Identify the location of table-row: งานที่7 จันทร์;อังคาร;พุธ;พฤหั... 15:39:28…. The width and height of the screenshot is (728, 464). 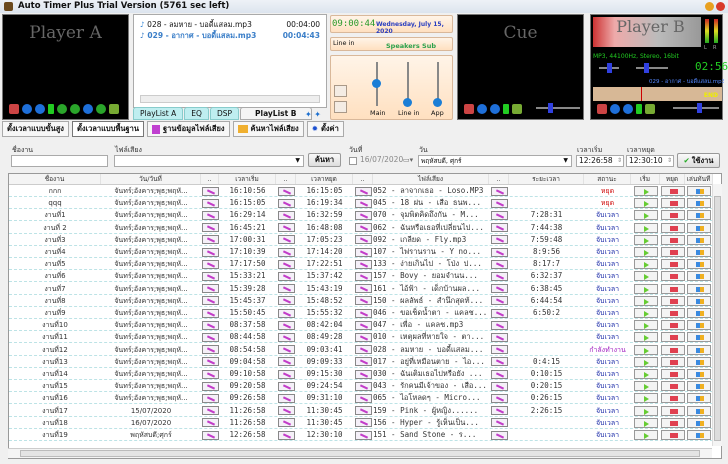
(361, 289).